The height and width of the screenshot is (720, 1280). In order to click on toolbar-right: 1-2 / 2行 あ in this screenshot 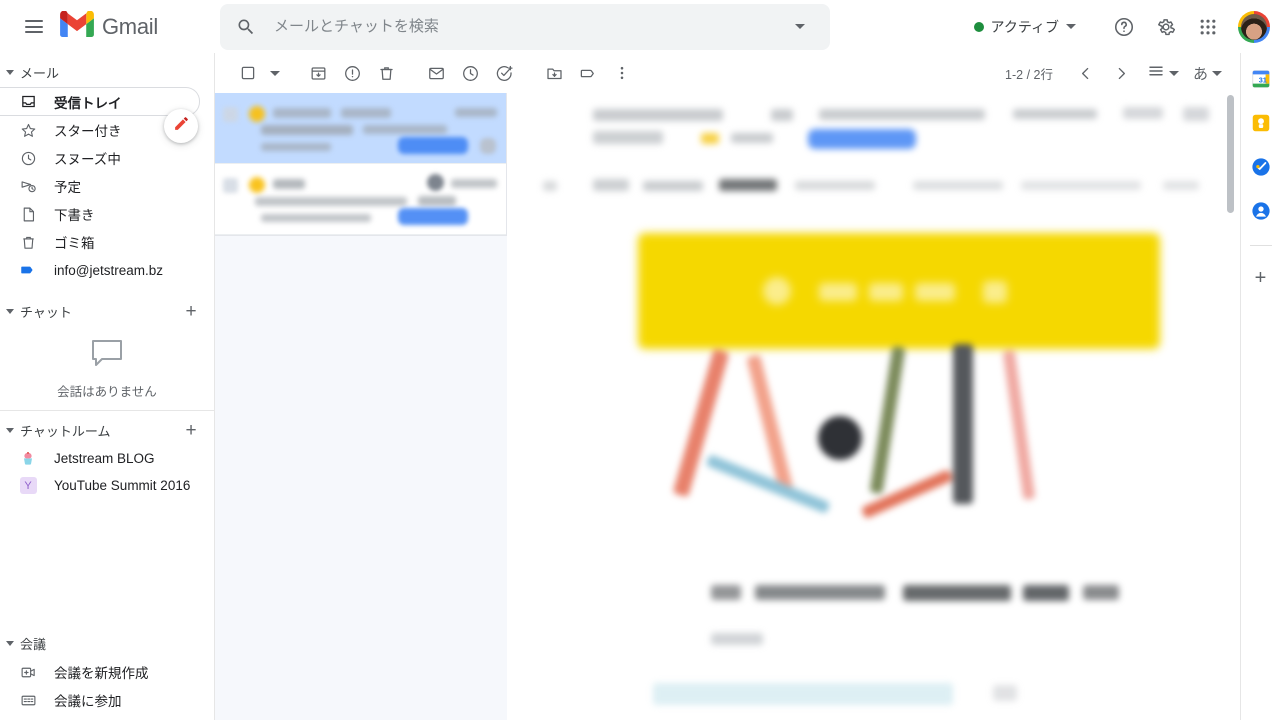, I will do `click(1122, 73)`.